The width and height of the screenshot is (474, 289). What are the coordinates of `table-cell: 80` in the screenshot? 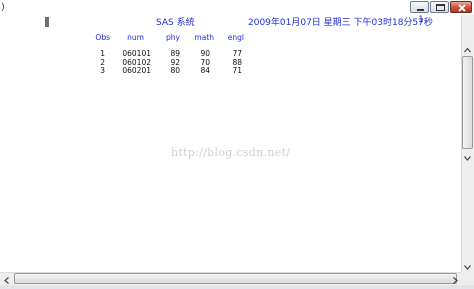 It's located at (175, 70).